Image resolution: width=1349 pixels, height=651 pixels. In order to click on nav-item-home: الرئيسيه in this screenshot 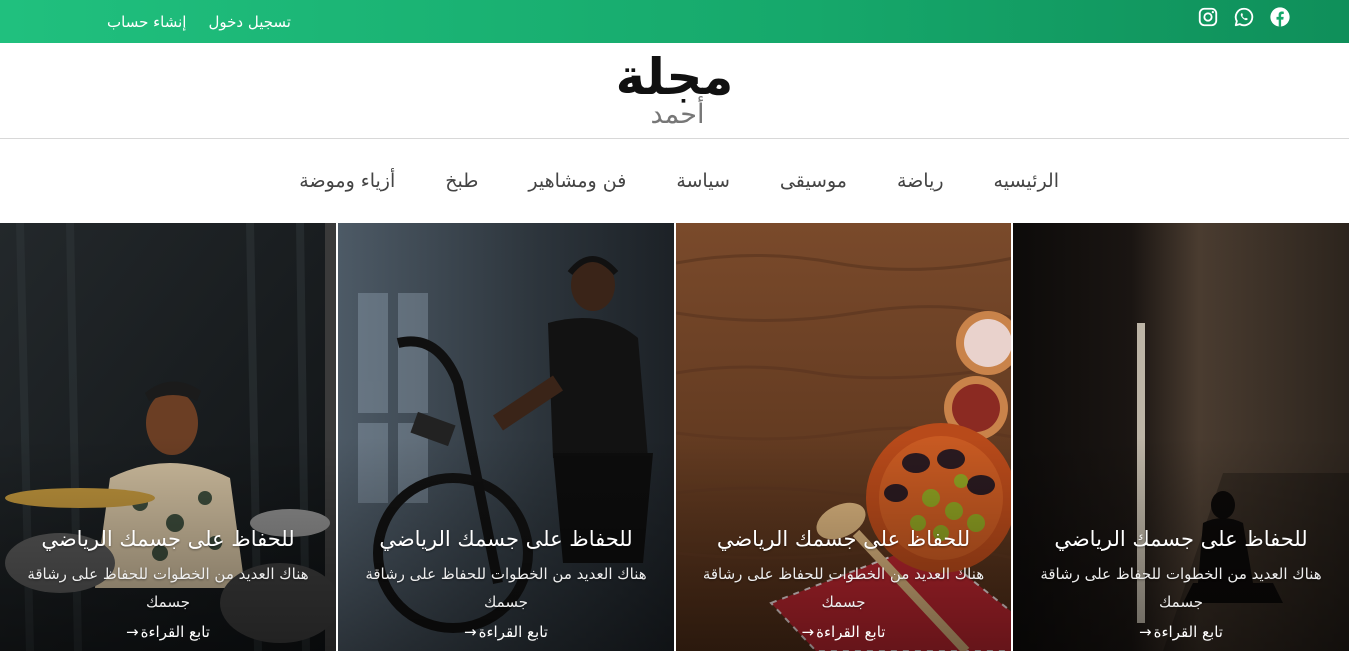, I will do `click(1026, 181)`.